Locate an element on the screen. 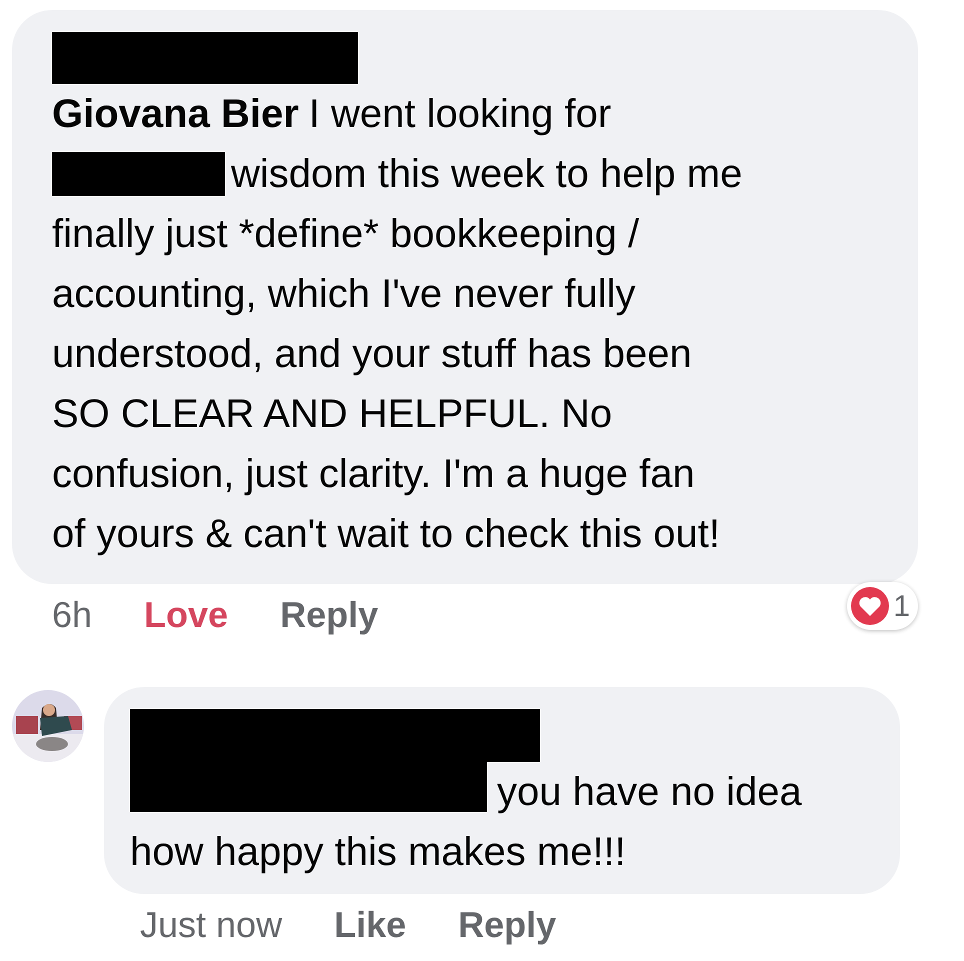  comment-time: 6h is located at coordinates (72, 615).